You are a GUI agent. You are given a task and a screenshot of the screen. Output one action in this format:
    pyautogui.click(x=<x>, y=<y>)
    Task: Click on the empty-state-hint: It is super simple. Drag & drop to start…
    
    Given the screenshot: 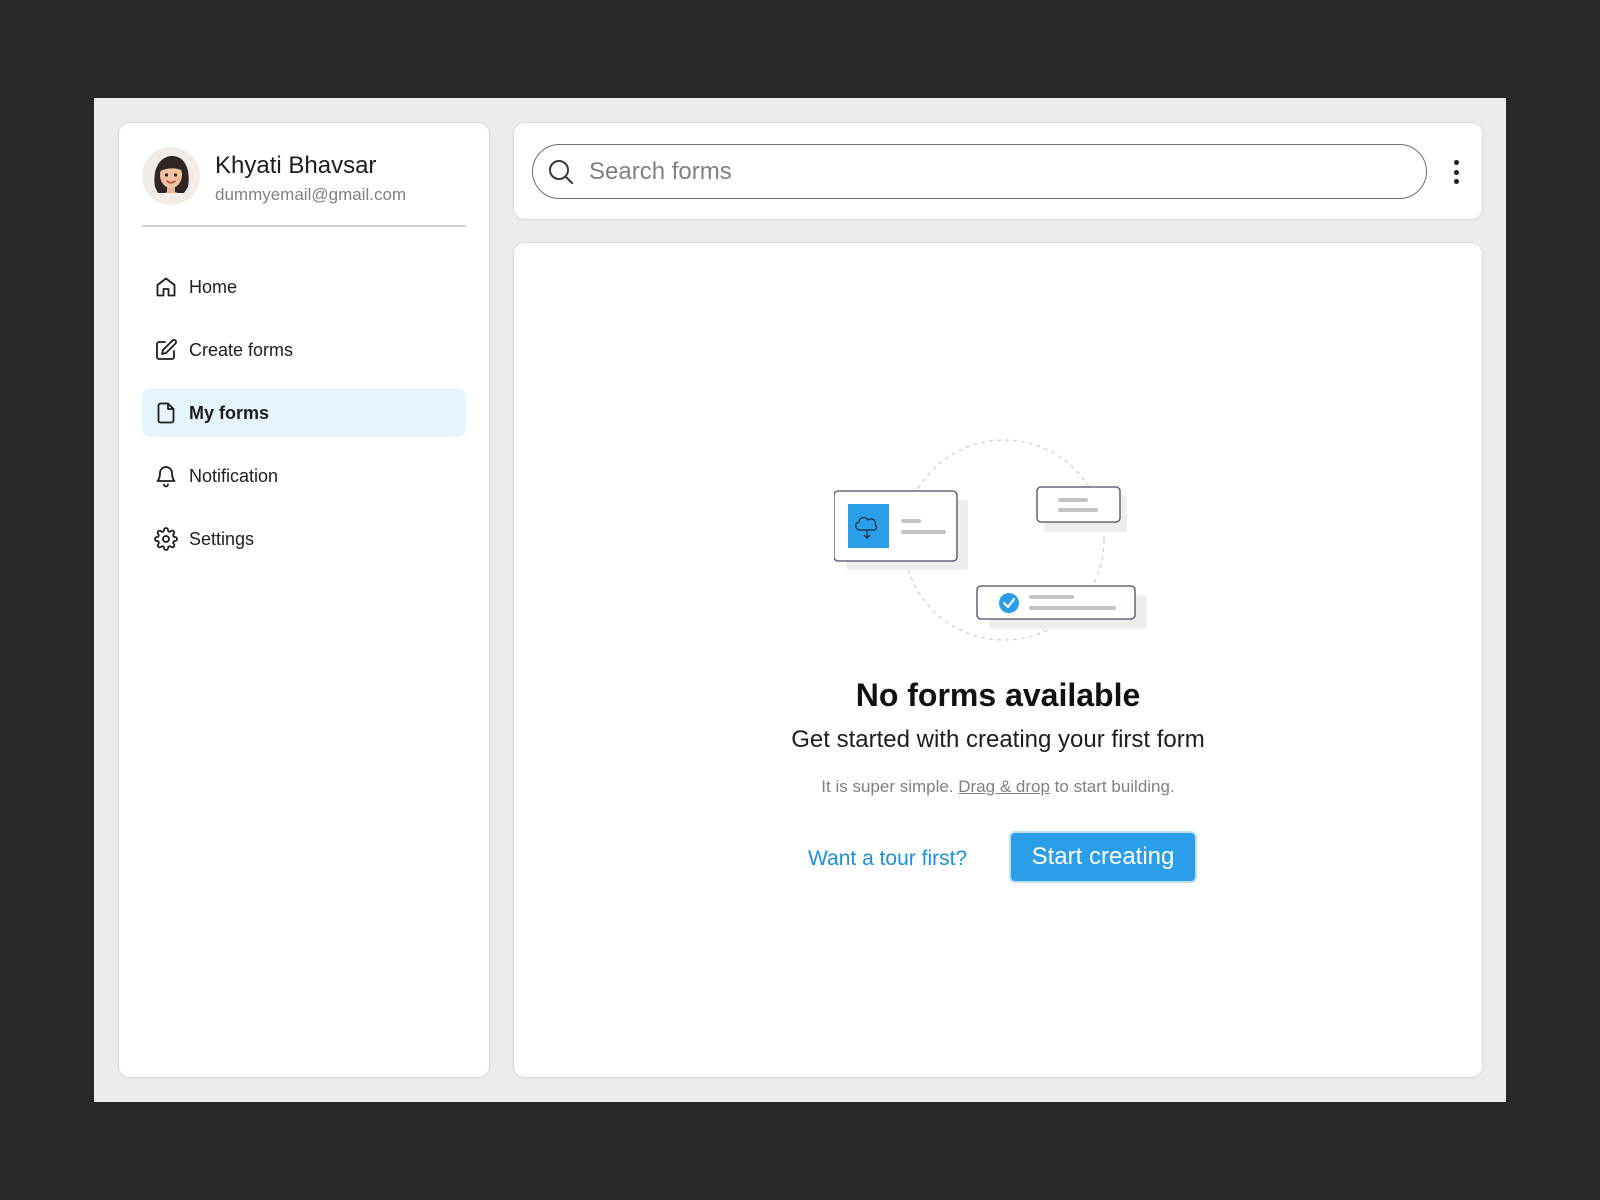 What is the action you would take?
    pyautogui.click(x=998, y=787)
    